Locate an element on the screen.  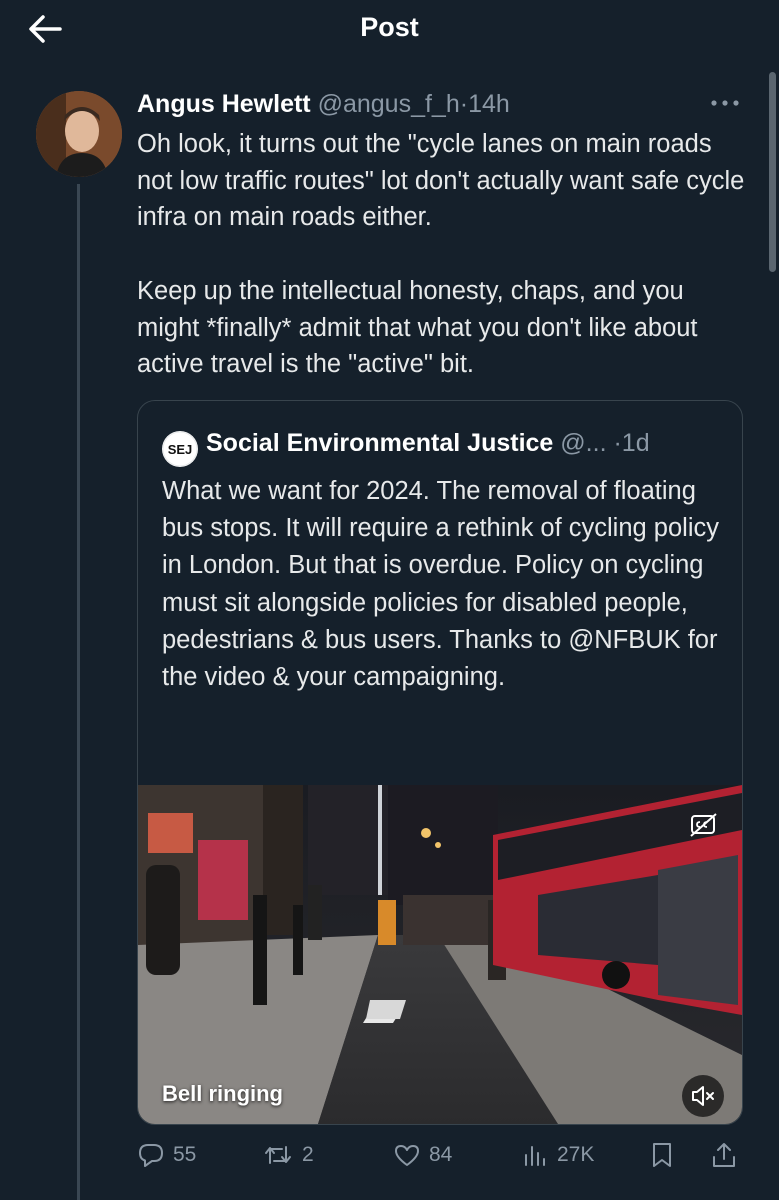
svg-text: SEJ is located at coordinates (180, 449).